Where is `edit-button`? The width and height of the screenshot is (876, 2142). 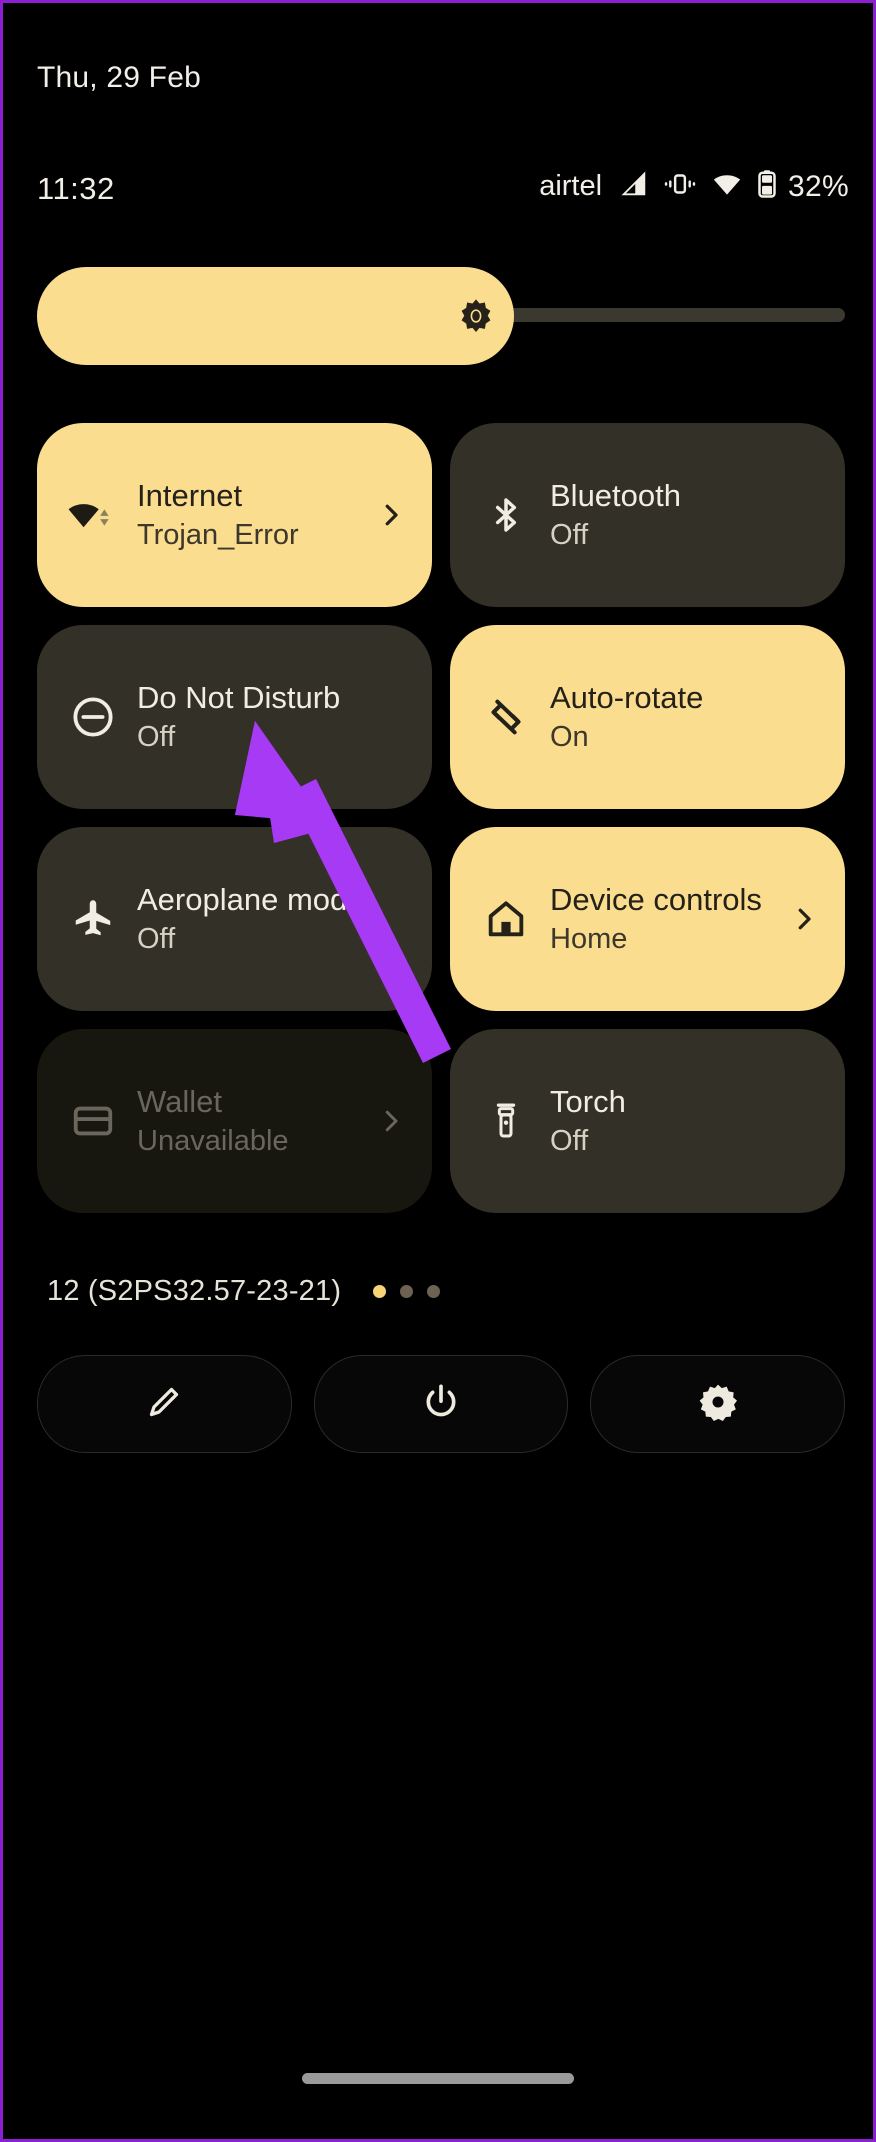
edit-button is located at coordinates (164, 1404).